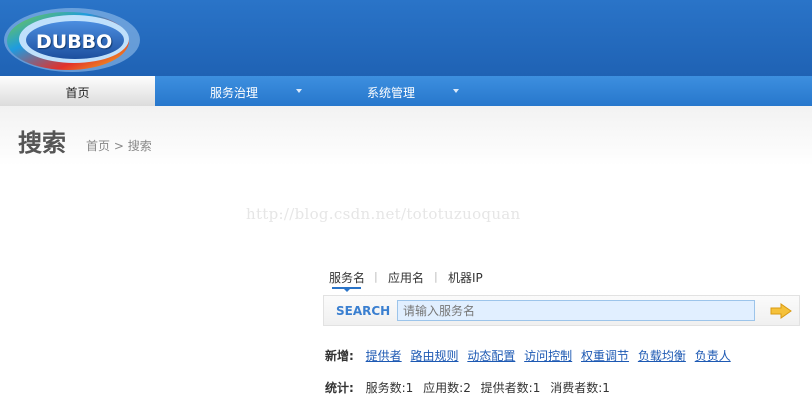 The height and width of the screenshot is (406, 812). I want to click on stats-label: 统计:, so click(339, 388).